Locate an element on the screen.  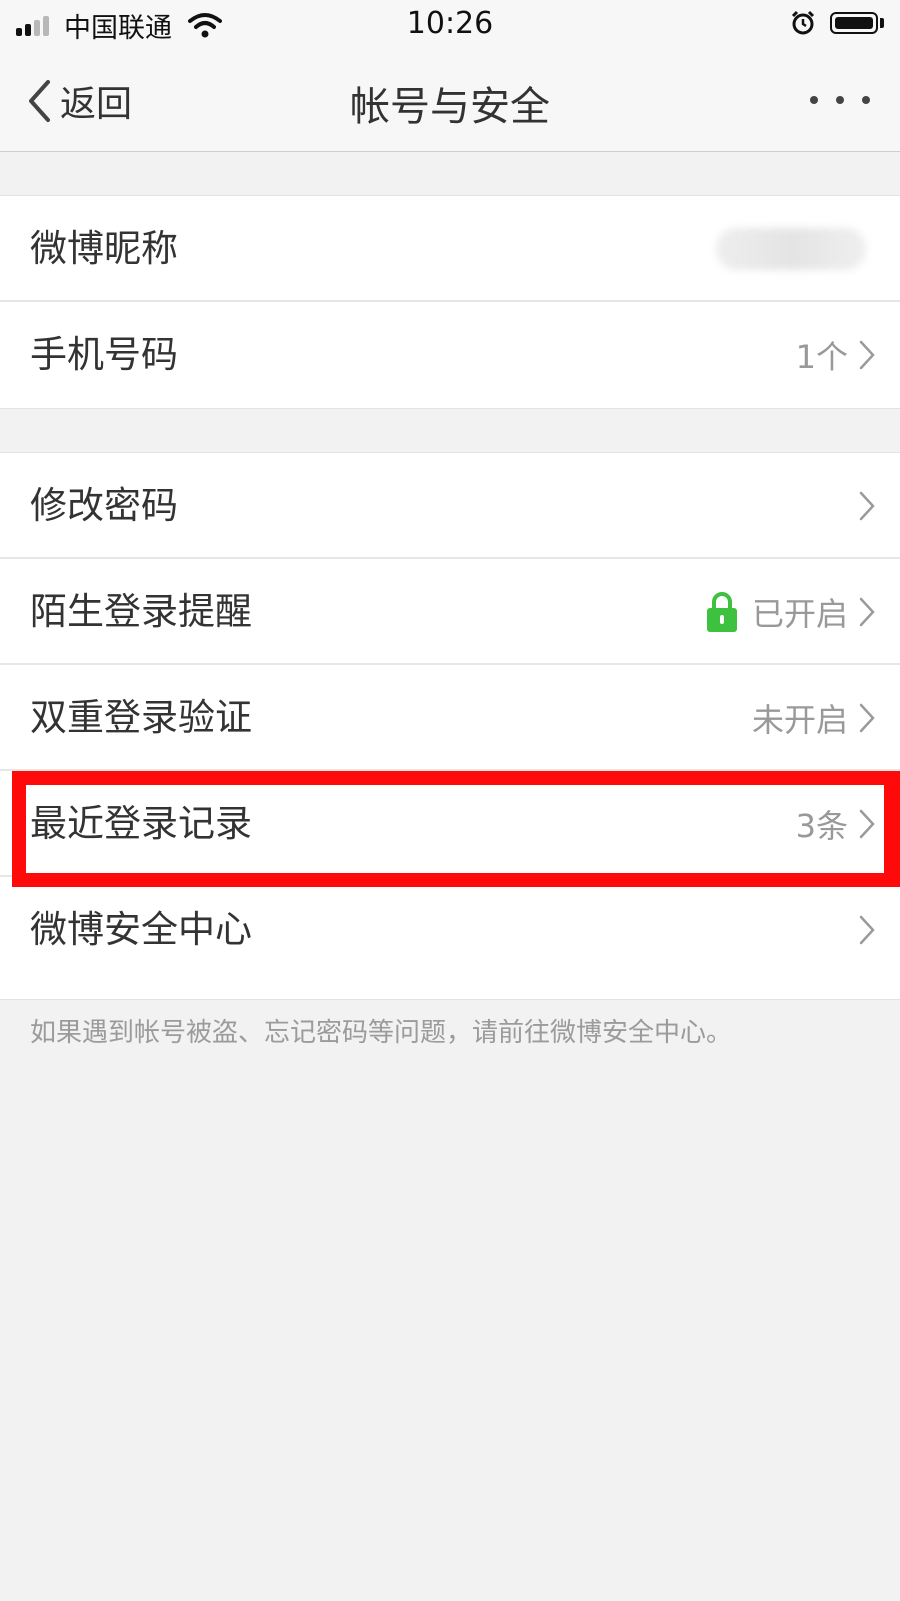
row-label: 修改密码 is located at coordinates (104, 505).